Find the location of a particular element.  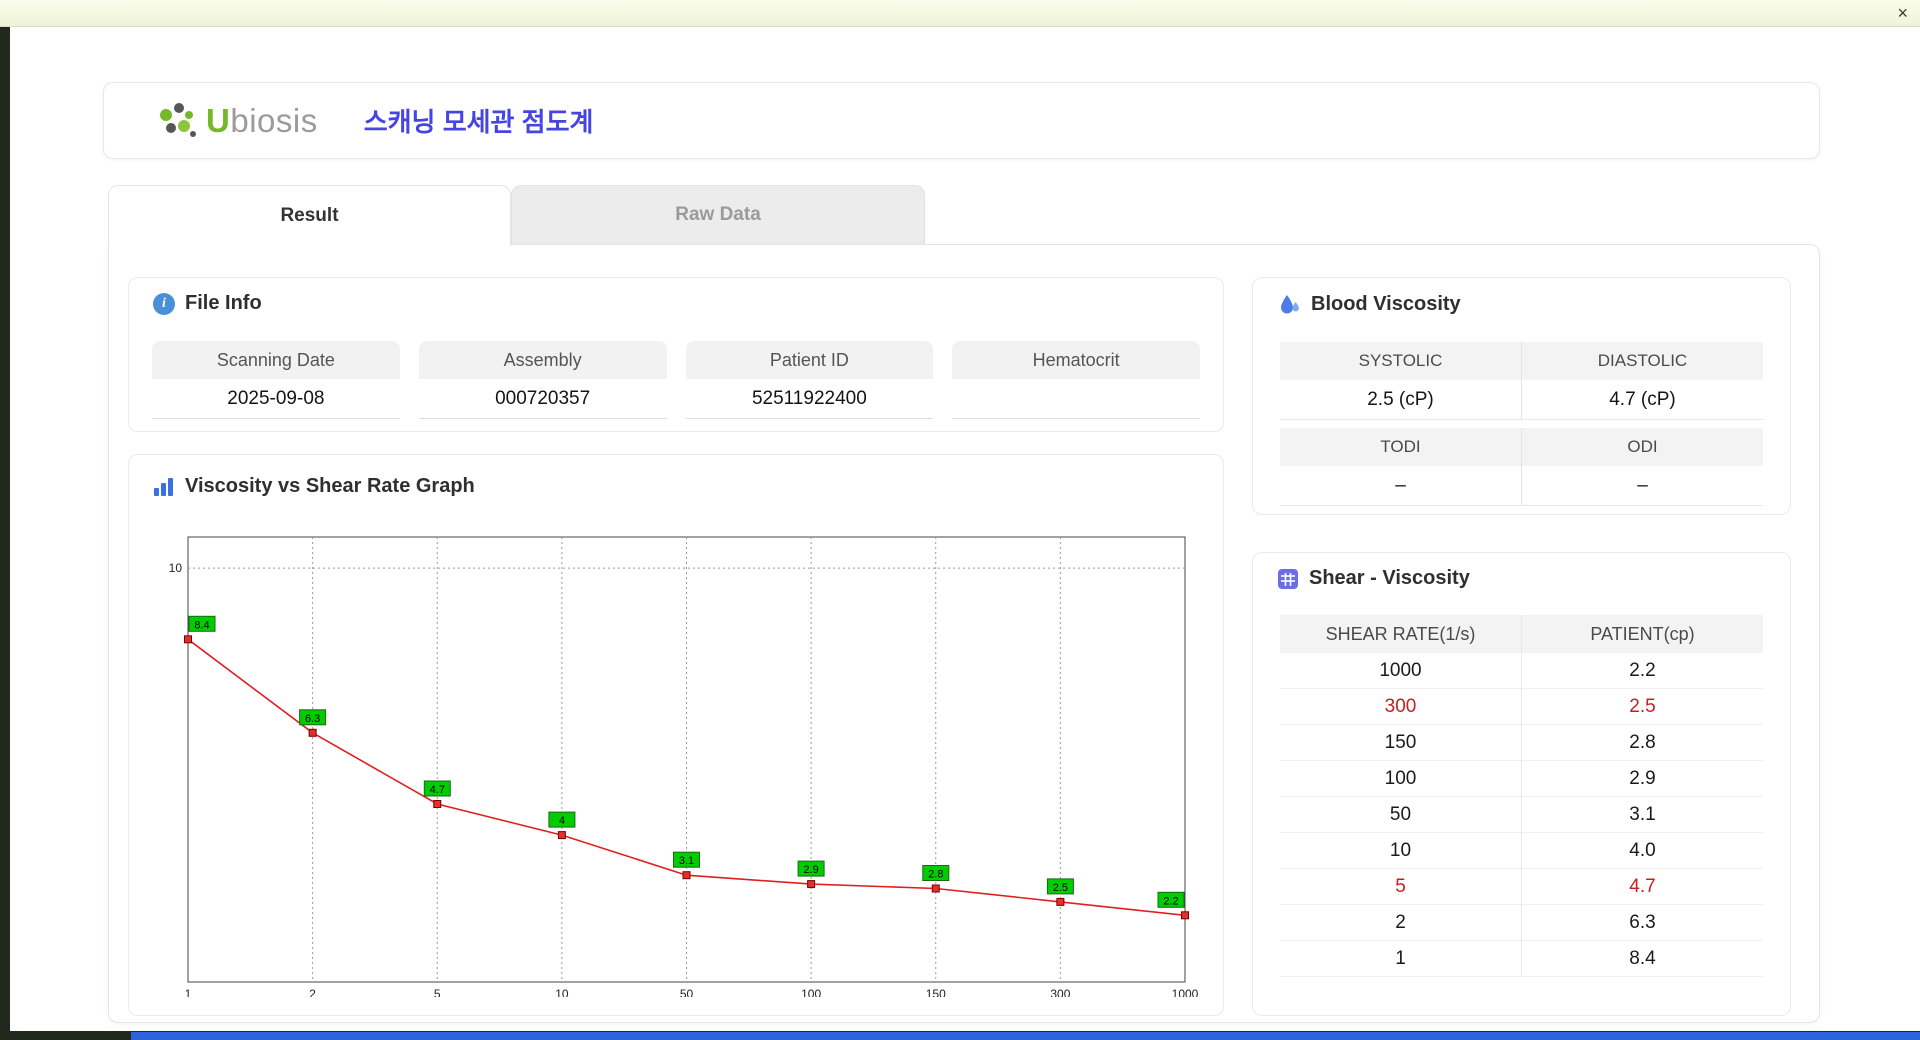

bv-value-row: – – is located at coordinates (1521, 486).